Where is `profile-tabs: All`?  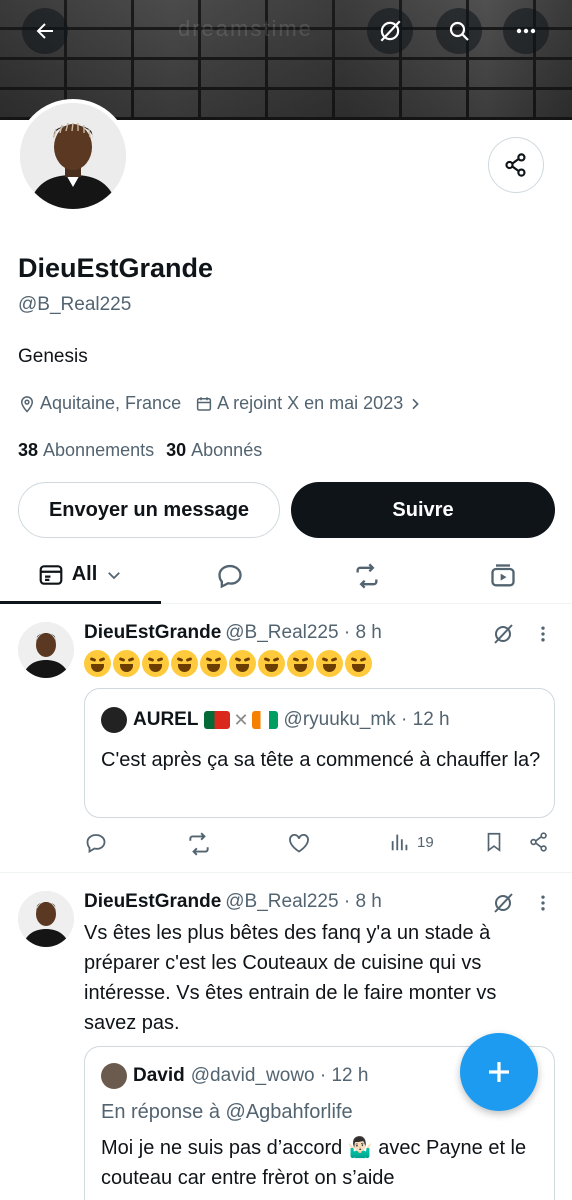 profile-tabs: All is located at coordinates (286, 576).